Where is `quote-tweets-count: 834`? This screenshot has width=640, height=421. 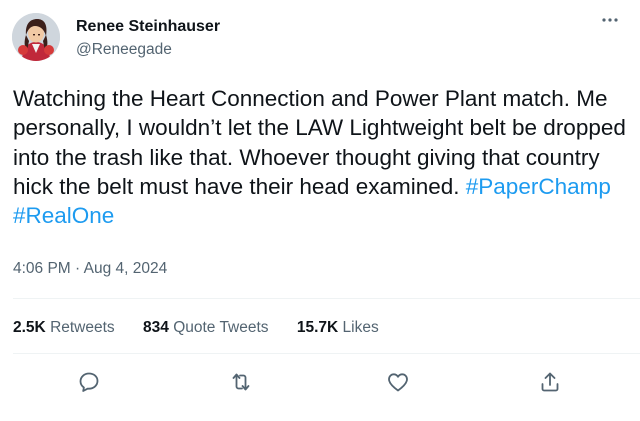
quote-tweets-count: 834 is located at coordinates (156, 327).